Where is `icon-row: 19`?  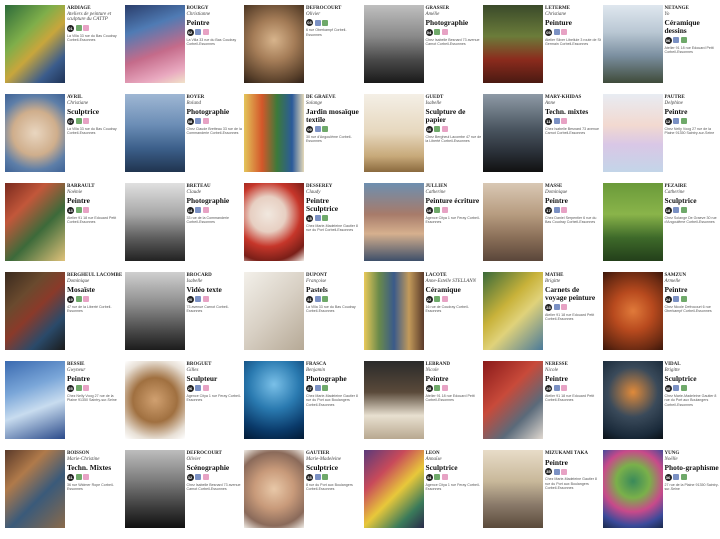
icon-row: 19 is located at coordinates (95, 299).